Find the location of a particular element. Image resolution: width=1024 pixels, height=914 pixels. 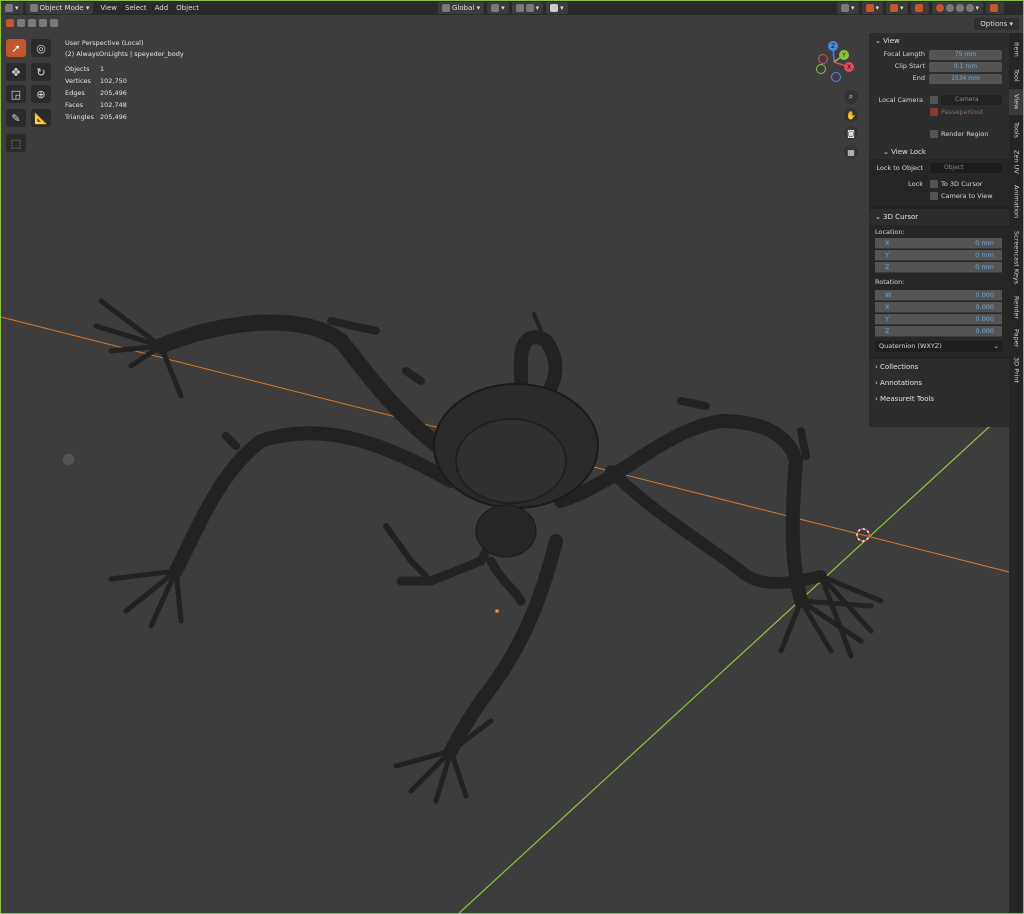

editor-type-button: ▾ is located at coordinates (12, 8).